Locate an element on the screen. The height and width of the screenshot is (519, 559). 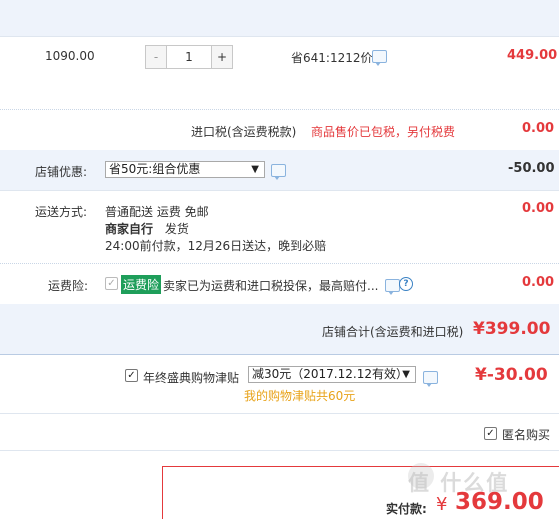
item-row: 1090.00 - 1 + 省641:1212价 449.00 is located at coordinates (279, 73).